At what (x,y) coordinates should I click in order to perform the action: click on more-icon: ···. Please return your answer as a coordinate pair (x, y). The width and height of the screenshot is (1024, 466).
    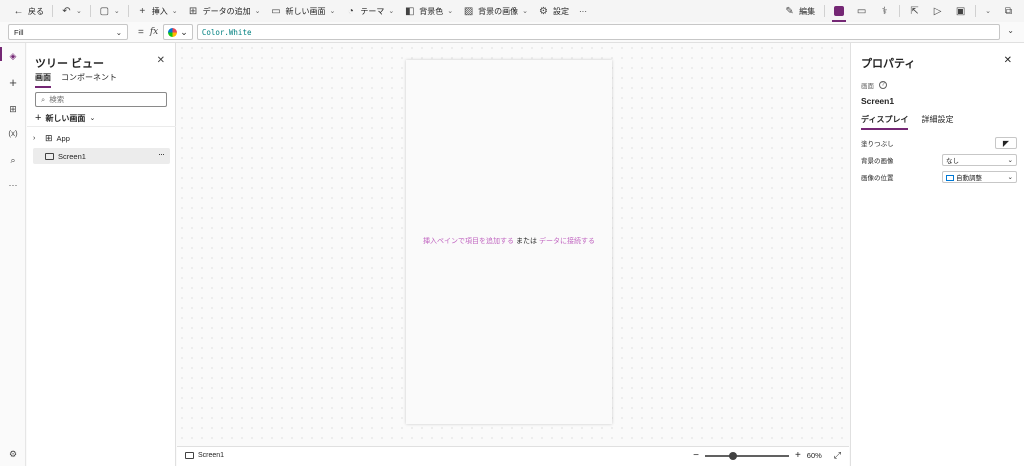
    Looking at the image, I should click on (13, 185).